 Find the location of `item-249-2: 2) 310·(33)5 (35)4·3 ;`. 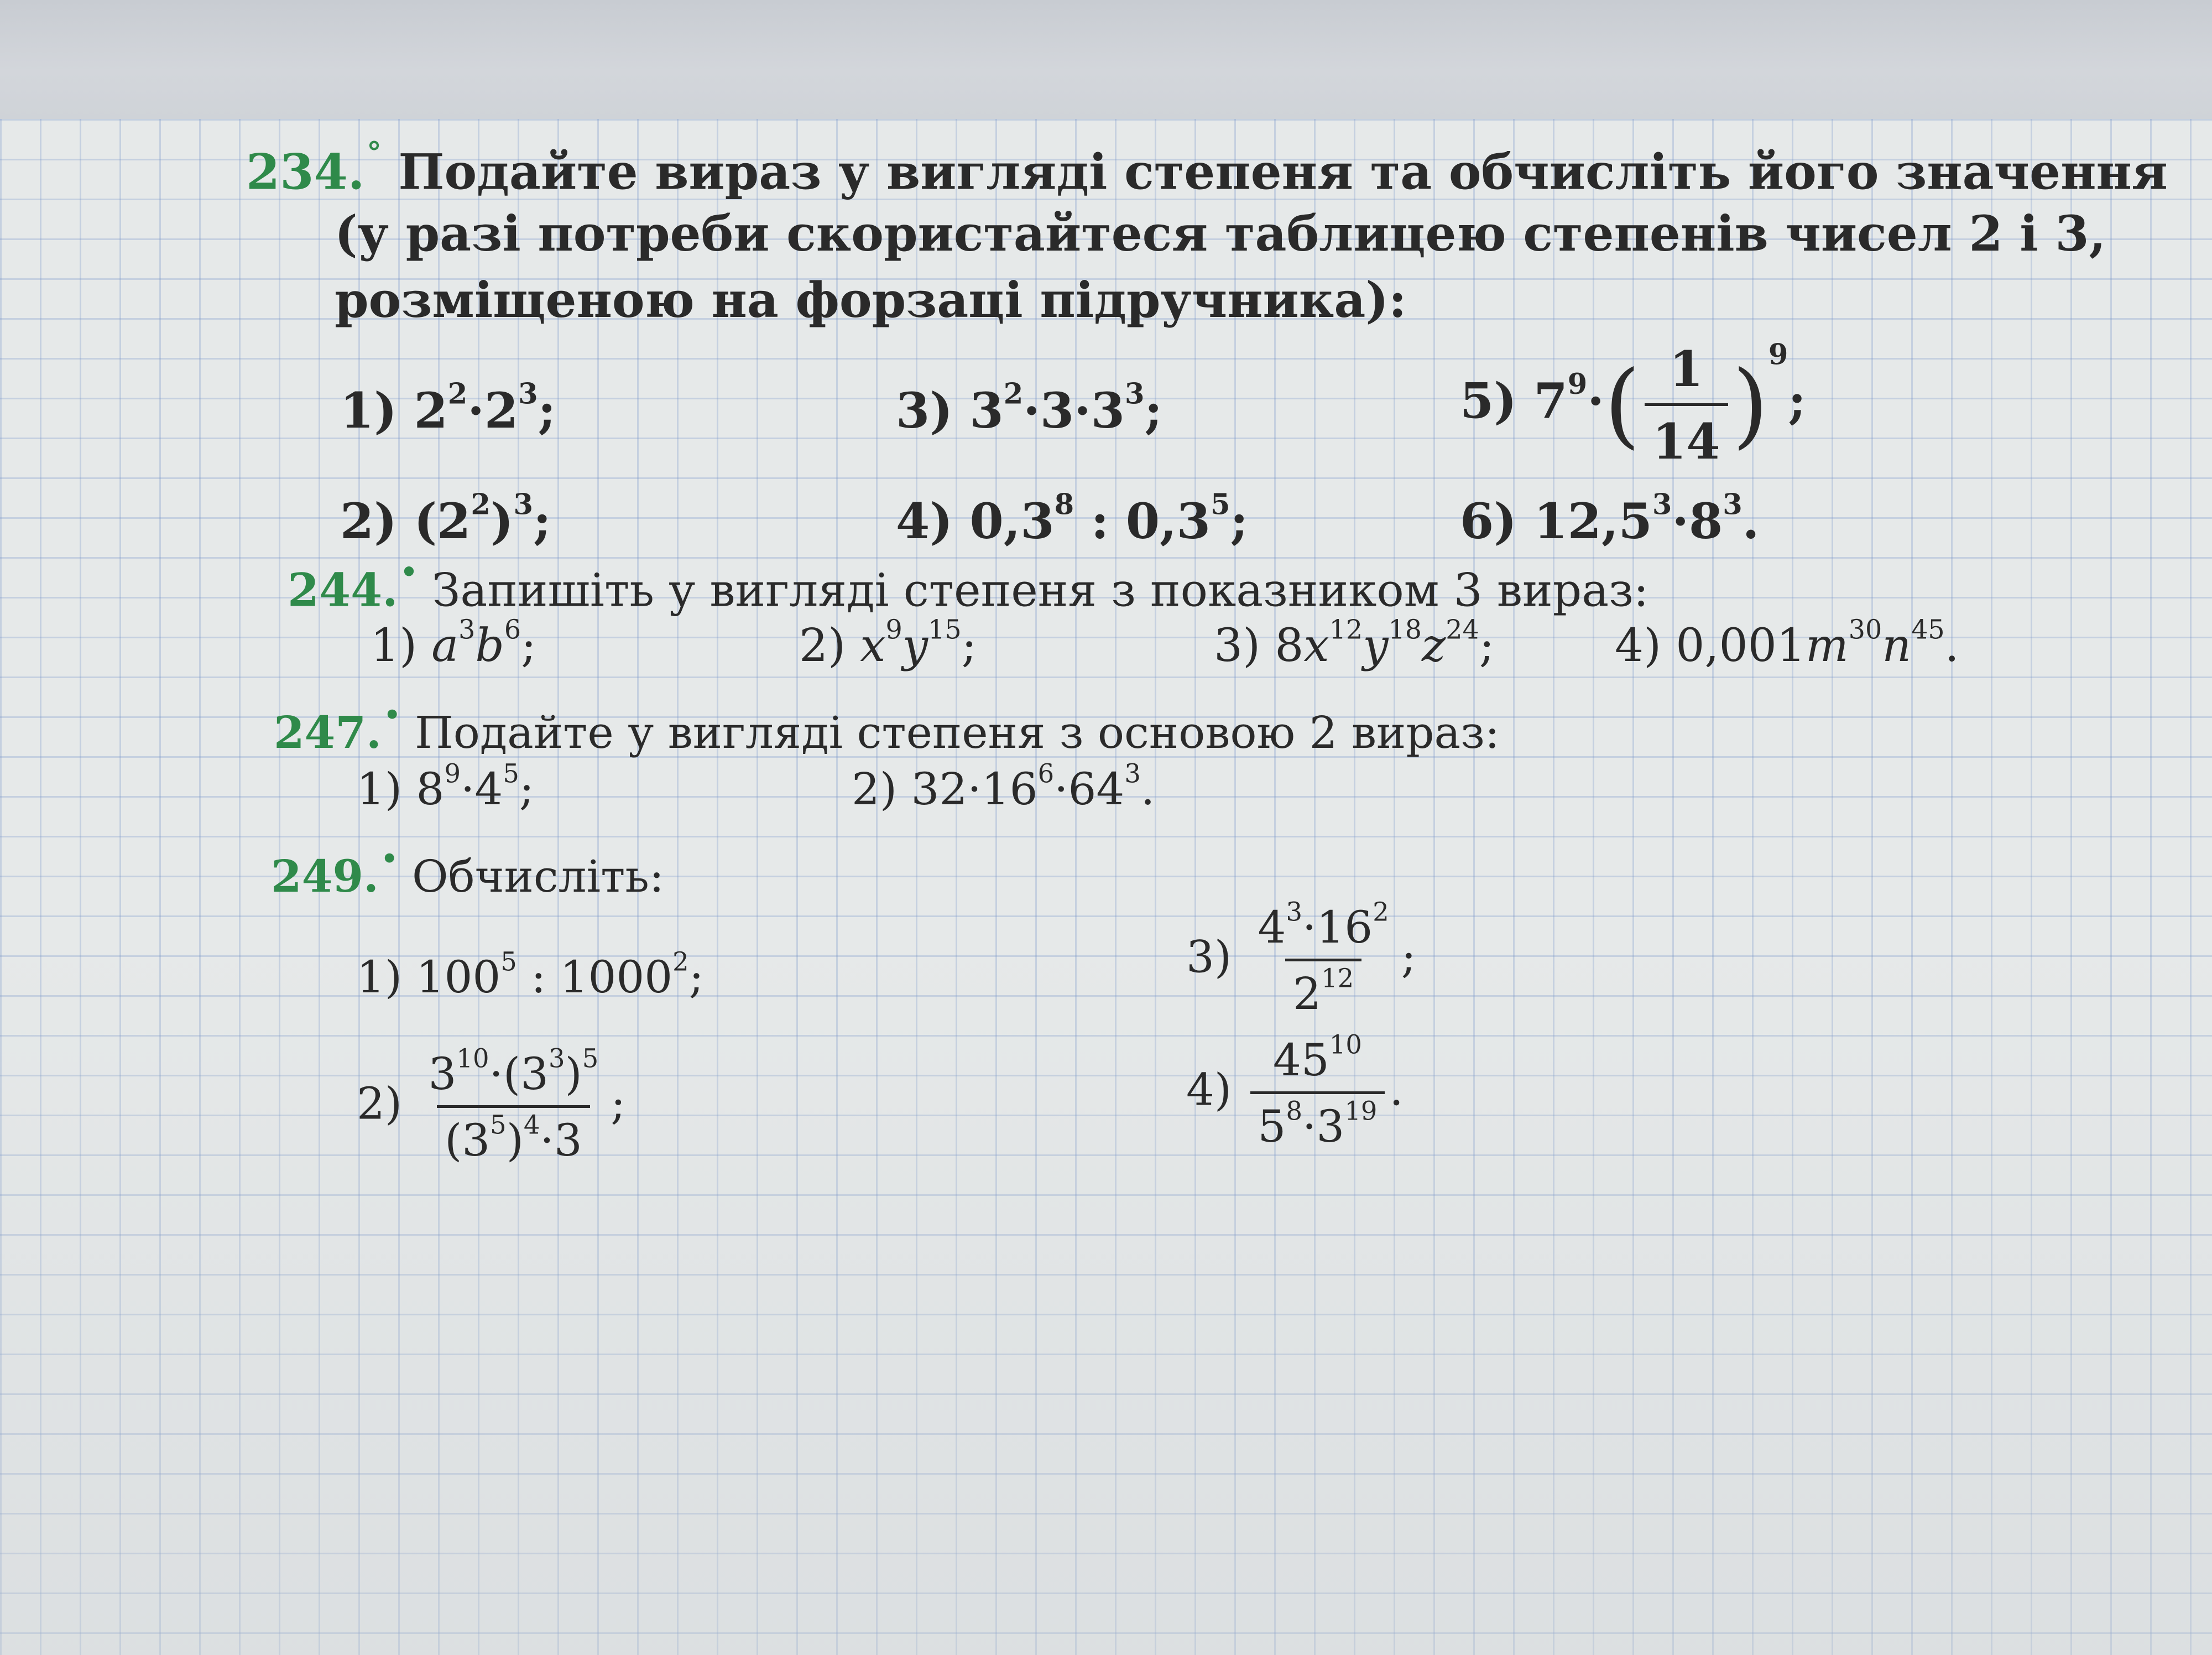

item-249-2: 2) 310·(33)5 (35)4·3 ; is located at coordinates (492, 1104).